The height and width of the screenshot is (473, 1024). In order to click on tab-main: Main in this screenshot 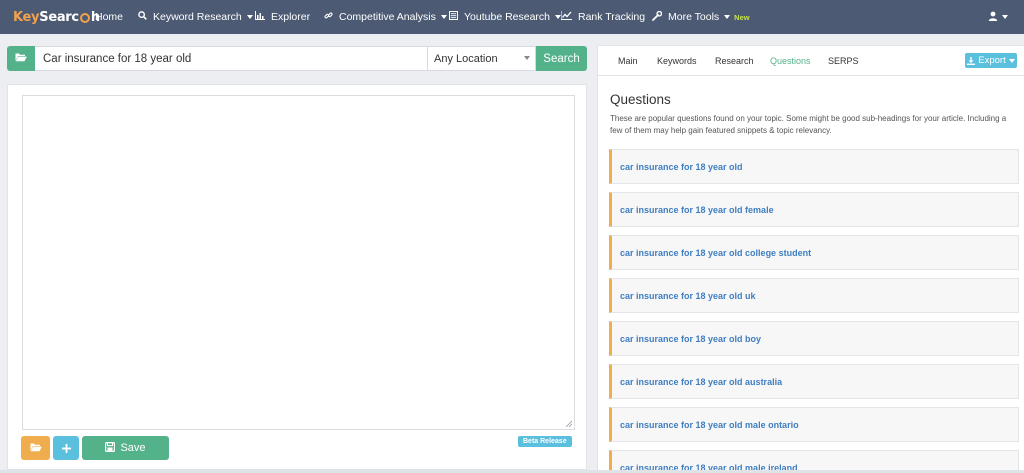, I will do `click(628, 61)`.